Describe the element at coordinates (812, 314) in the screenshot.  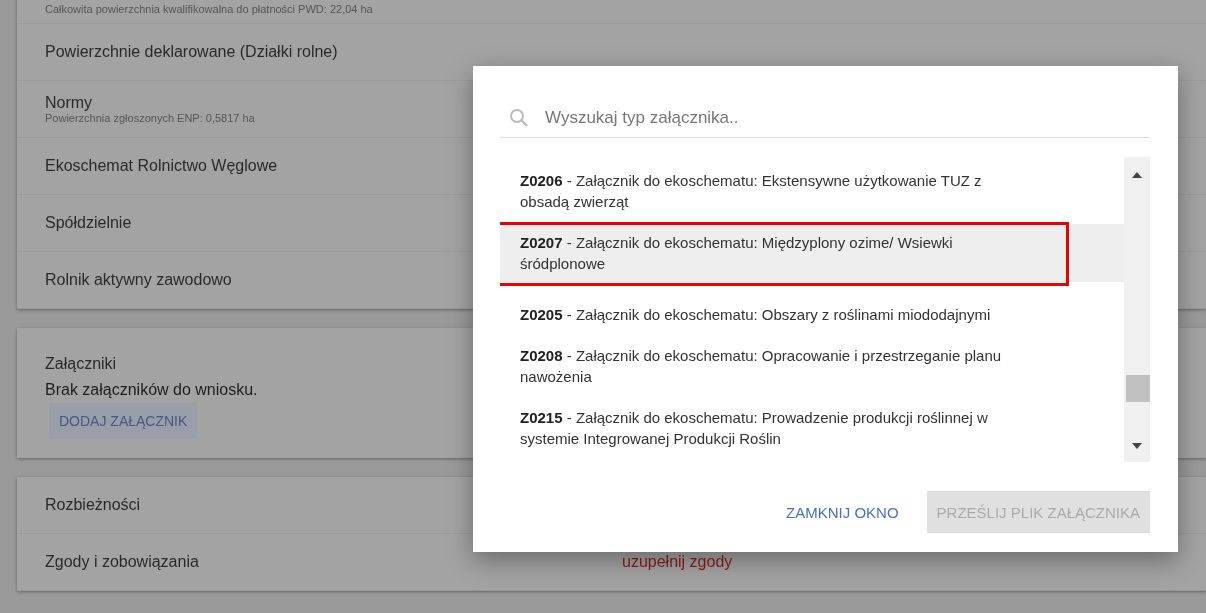
I see `attachment-type-option: Z0205 - Załącznik do ekoschematu: Obszary z roślinami miododajnymi` at that location.